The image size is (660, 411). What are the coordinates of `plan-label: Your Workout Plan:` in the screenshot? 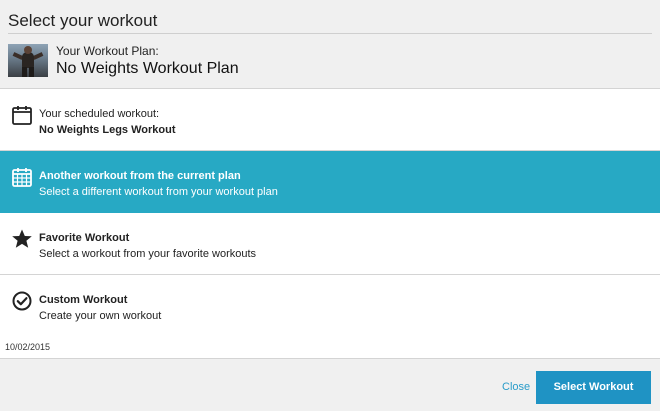 It's located at (107, 51).